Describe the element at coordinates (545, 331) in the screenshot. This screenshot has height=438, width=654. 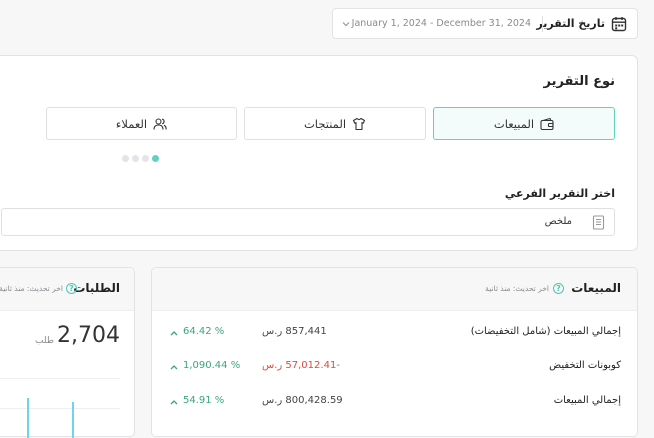
I see `row-label: إجمالي المبيعات (شامل التخفيضات)` at that location.